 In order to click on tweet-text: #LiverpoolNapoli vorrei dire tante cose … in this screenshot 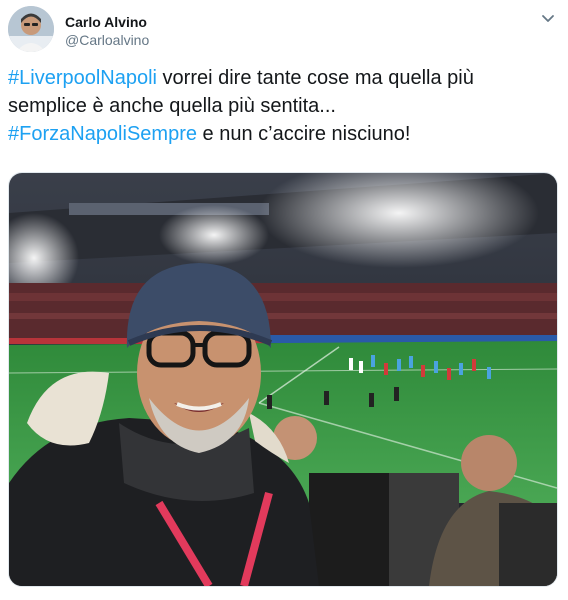, I will do `click(283, 106)`.